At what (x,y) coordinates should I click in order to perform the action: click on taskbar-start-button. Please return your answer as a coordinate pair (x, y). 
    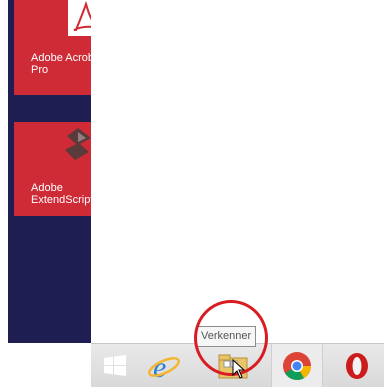
    Looking at the image, I should click on (115, 365).